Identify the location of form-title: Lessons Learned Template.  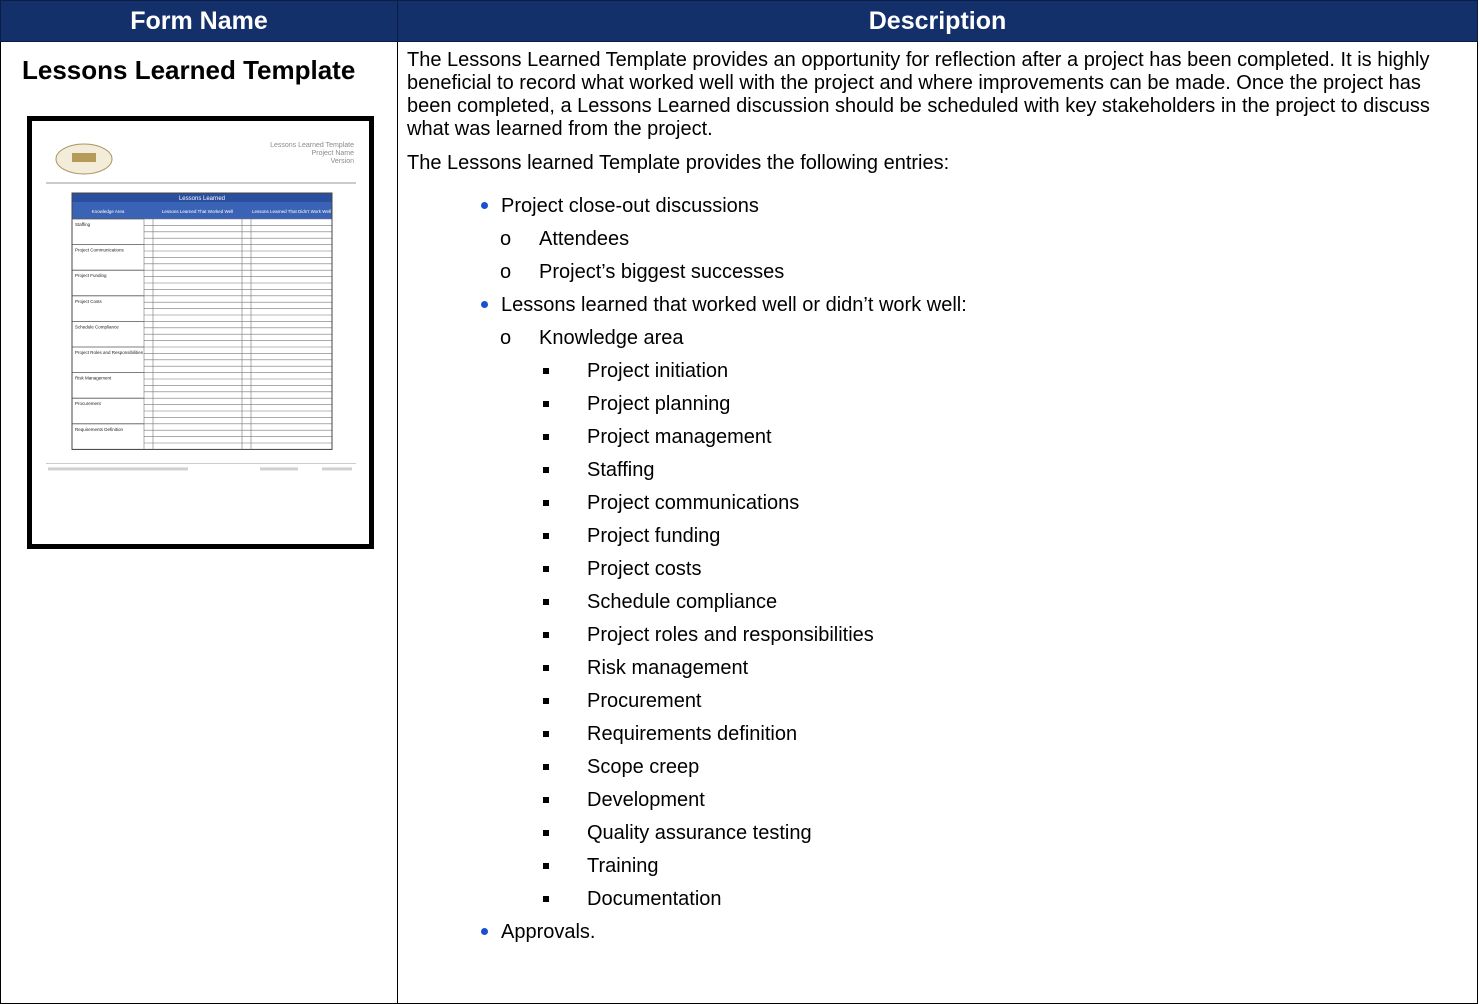
(189, 70).